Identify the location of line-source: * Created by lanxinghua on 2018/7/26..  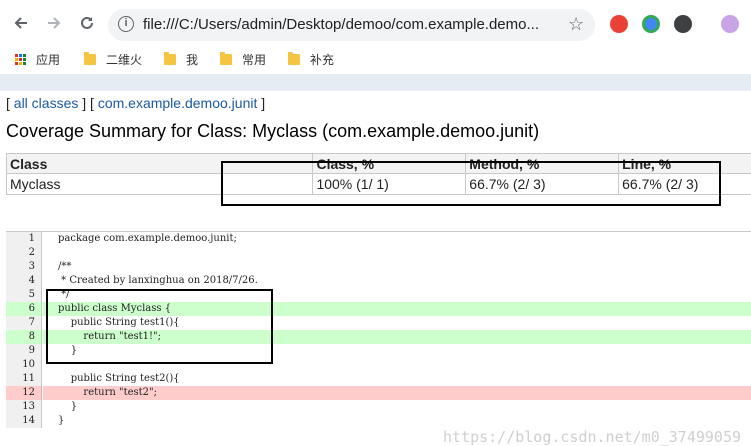
(158, 280).